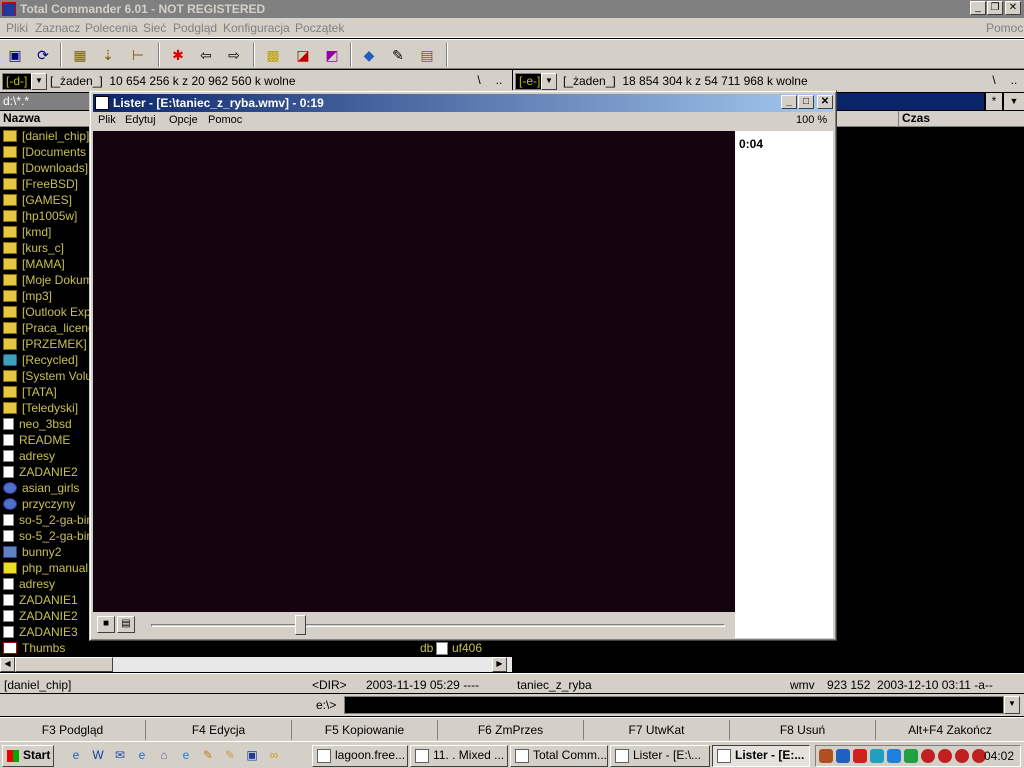 The image size is (1024, 768). What do you see at coordinates (234, 55) in the screenshot?
I see `forward-icon: ⇨` at bounding box center [234, 55].